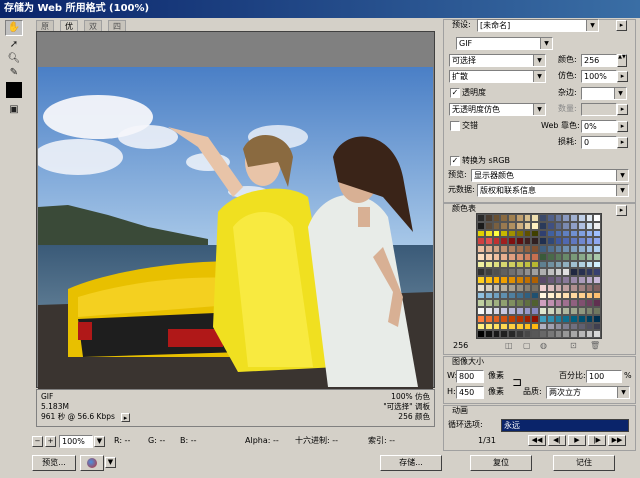 This screenshot has height=478, width=640. What do you see at coordinates (37, 441) in the screenshot?
I see `zoom-out-button: −` at bounding box center [37, 441].